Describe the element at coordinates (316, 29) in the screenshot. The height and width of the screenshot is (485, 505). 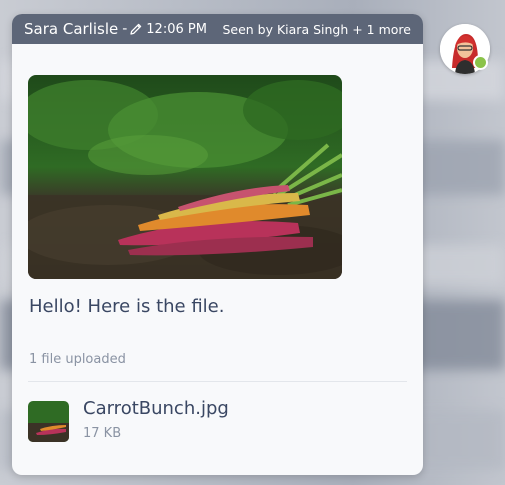
I see `seen-by-status: Seen by Kiara Singh + 1 more` at that location.